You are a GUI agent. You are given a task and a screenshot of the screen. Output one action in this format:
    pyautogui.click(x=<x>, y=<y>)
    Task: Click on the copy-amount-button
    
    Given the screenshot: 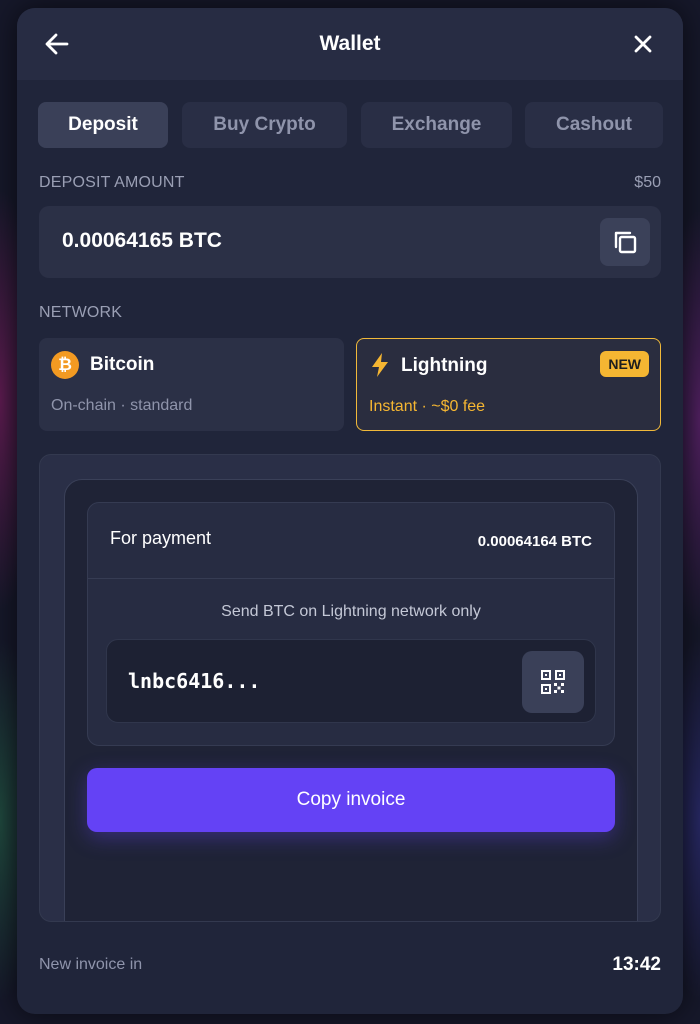 What is the action you would take?
    pyautogui.click(x=625, y=242)
    